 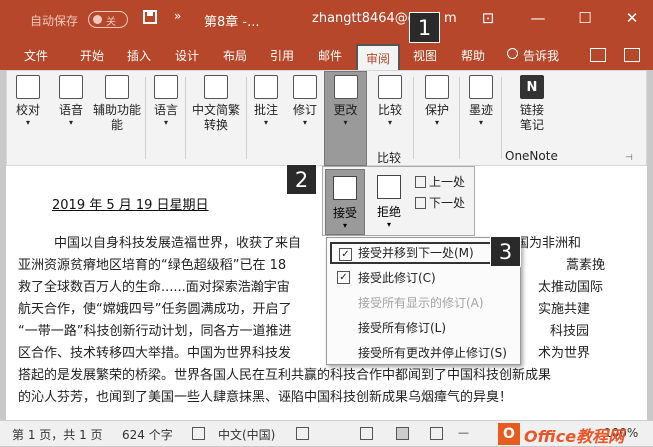 I want to click on doc-line-5-left: “一带一路”科技创新行动计划，同各方一道推进, so click(x=155, y=331).